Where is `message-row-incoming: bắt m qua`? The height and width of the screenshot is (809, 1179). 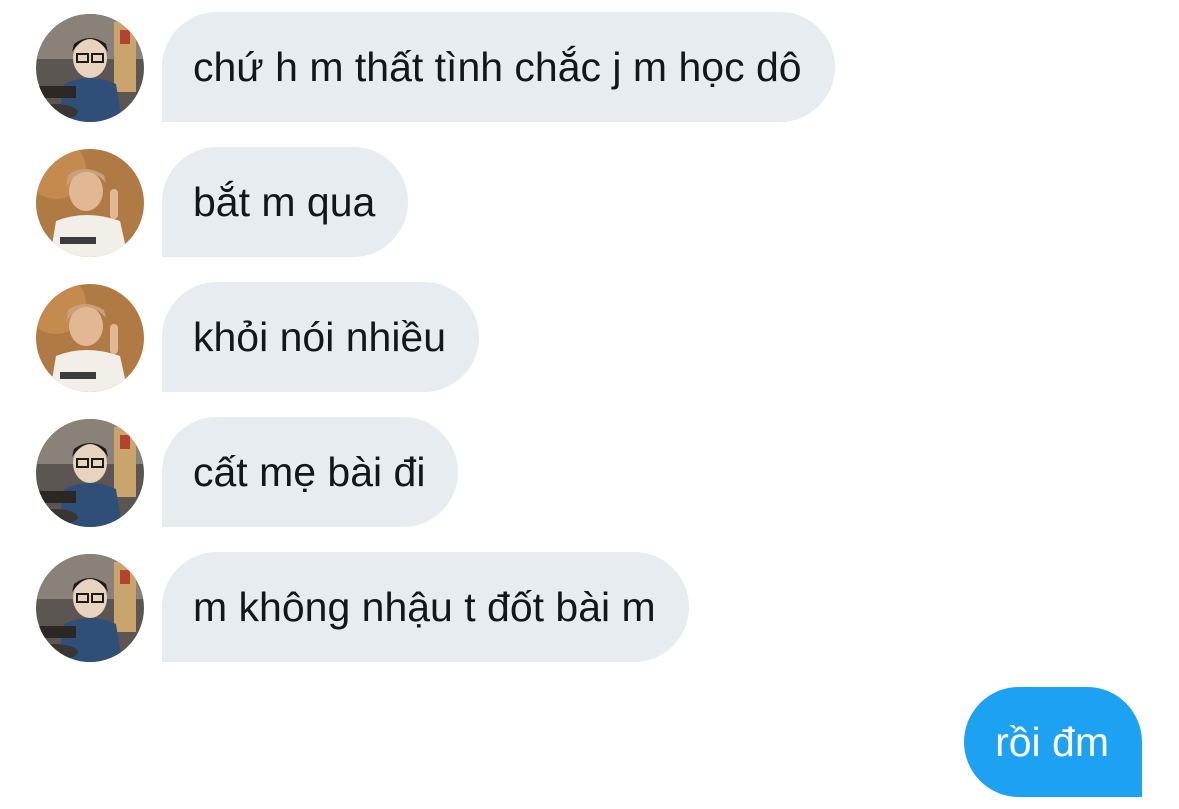 message-row-incoming: bắt m qua is located at coordinates (589, 203).